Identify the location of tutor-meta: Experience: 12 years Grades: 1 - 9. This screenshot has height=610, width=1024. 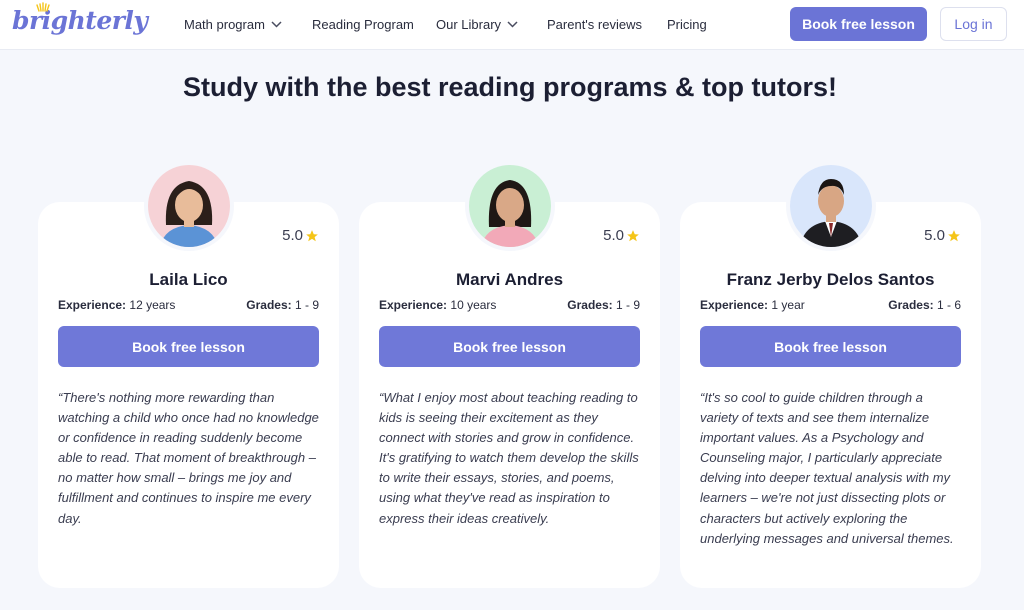
(188, 305).